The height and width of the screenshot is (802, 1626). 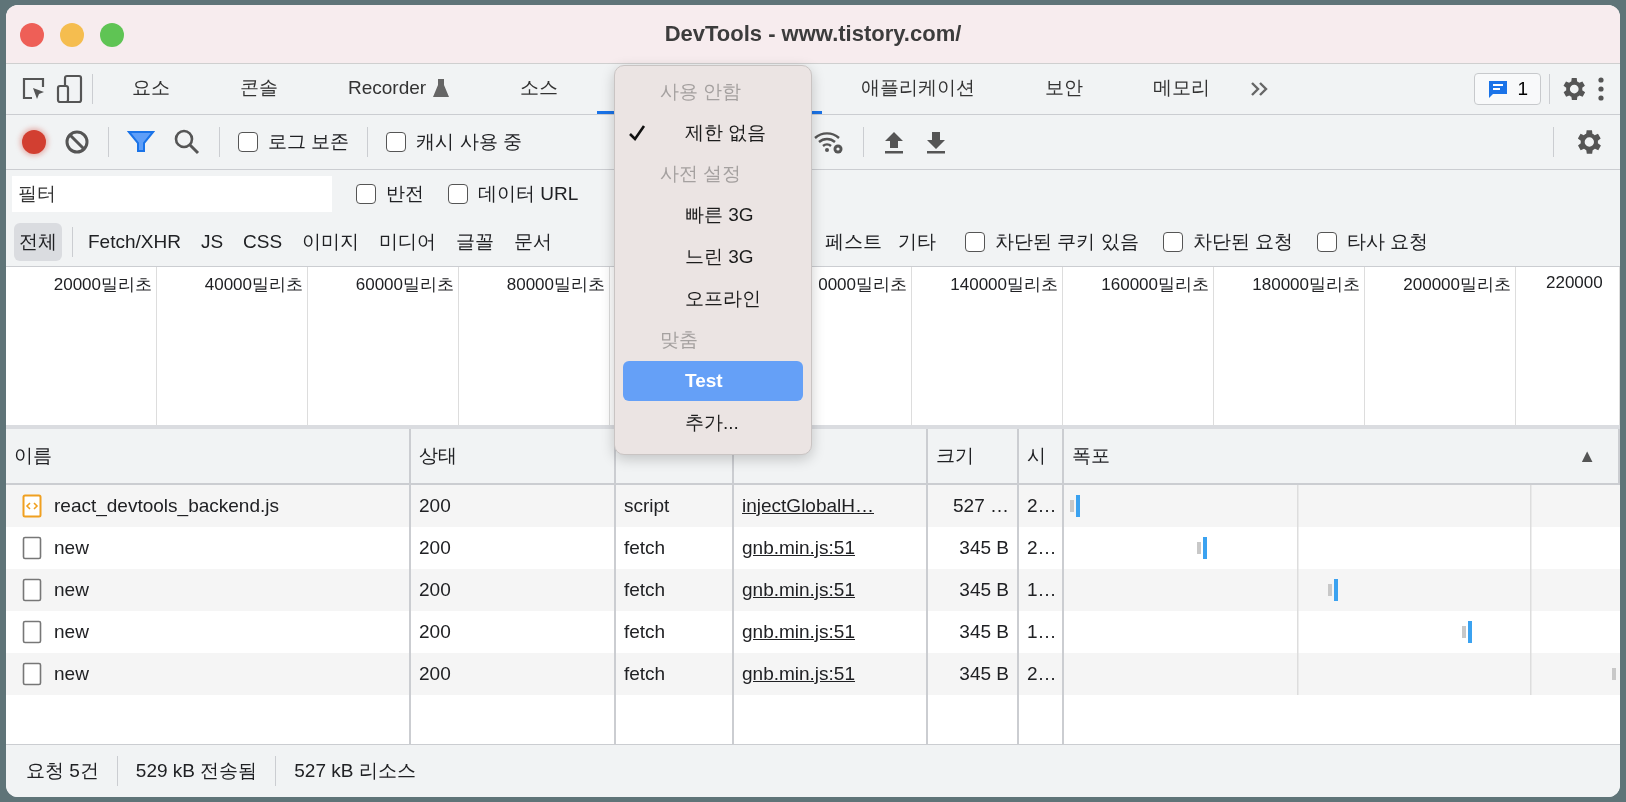 I want to click on timeline-tick-label: 140000밀리초, so click(x=1004, y=285).